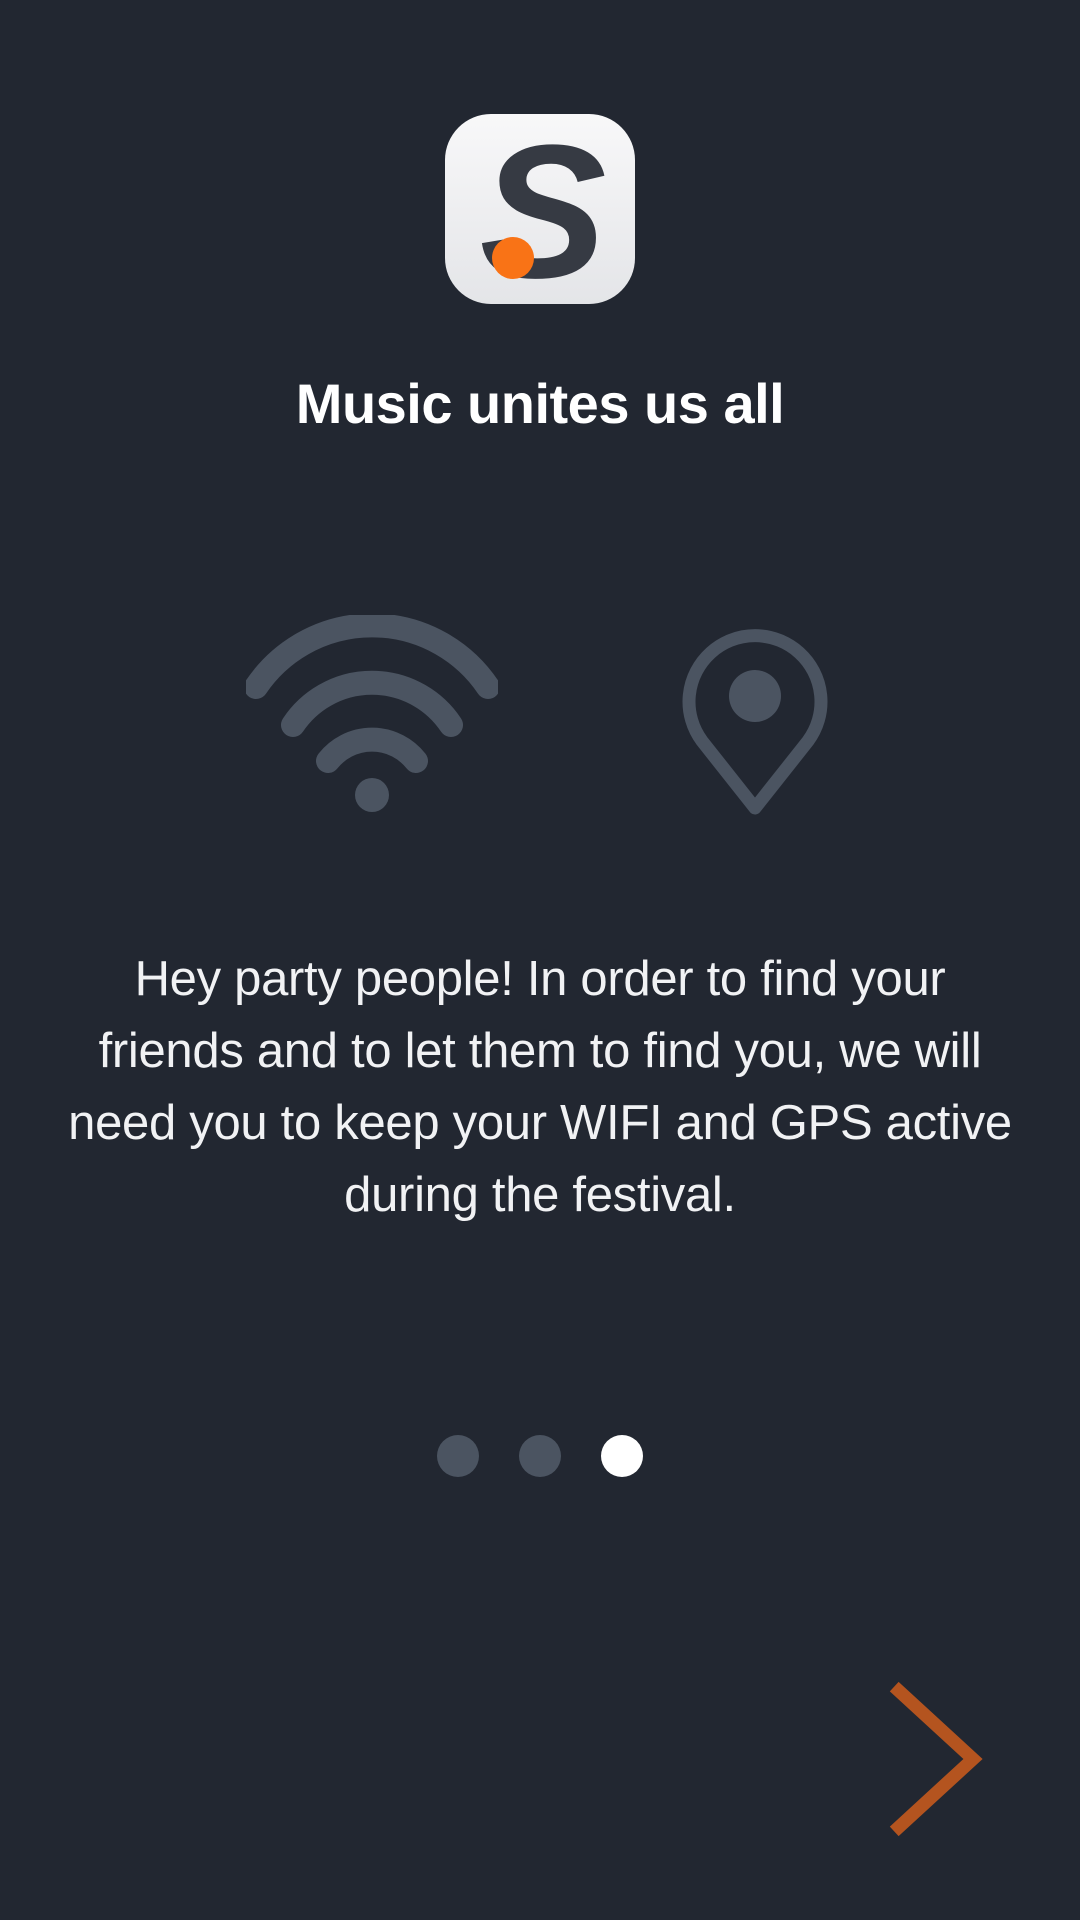 This screenshot has width=1080, height=1920. I want to click on logo-dot, so click(513, 258).